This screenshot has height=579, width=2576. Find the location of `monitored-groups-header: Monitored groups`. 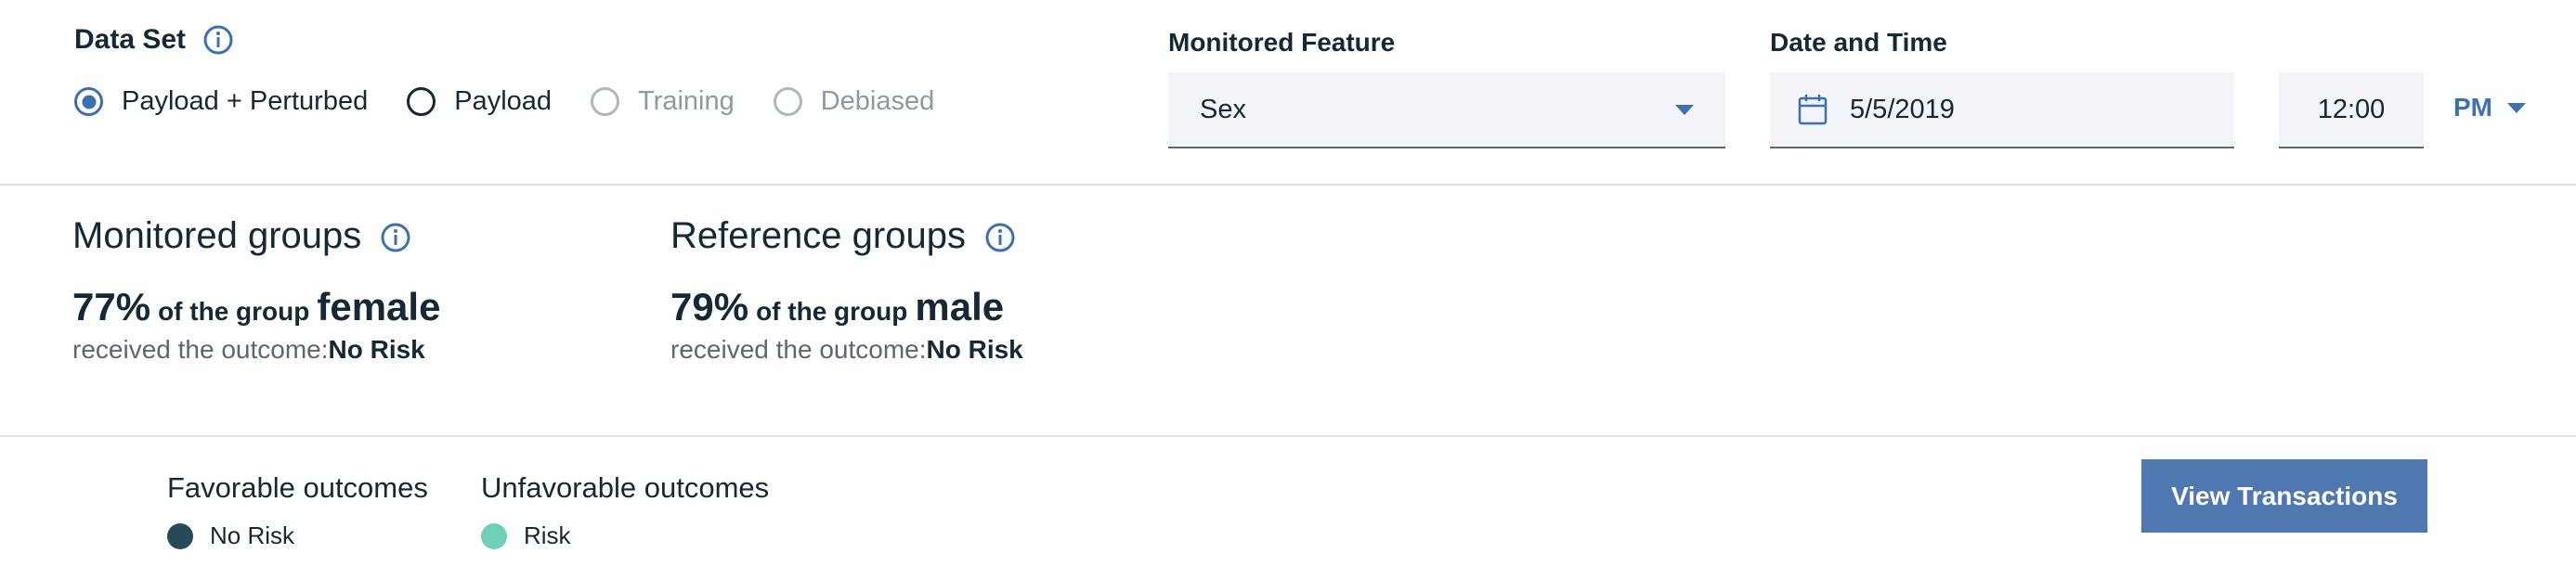

monitored-groups-header: Monitored groups is located at coordinates (256, 236).